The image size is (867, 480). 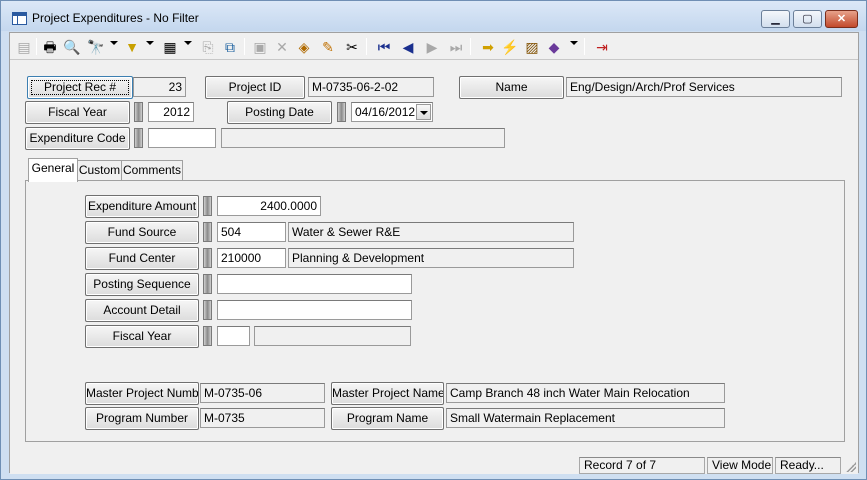 I want to click on fiscal-year-tab-label-button: Fiscal Year, so click(x=142, y=336).